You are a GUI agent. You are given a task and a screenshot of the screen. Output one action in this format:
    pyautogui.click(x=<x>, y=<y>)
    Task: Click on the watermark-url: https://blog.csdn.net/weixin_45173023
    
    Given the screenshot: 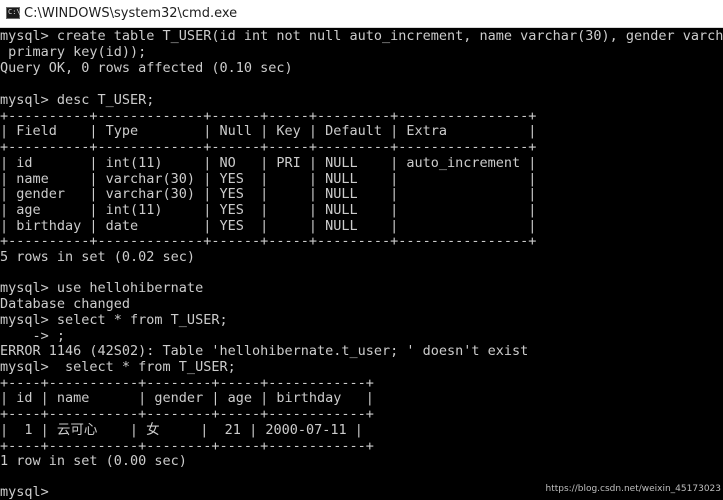 What is the action you would take?
    pyautogui.click(x=633, y=489)
    